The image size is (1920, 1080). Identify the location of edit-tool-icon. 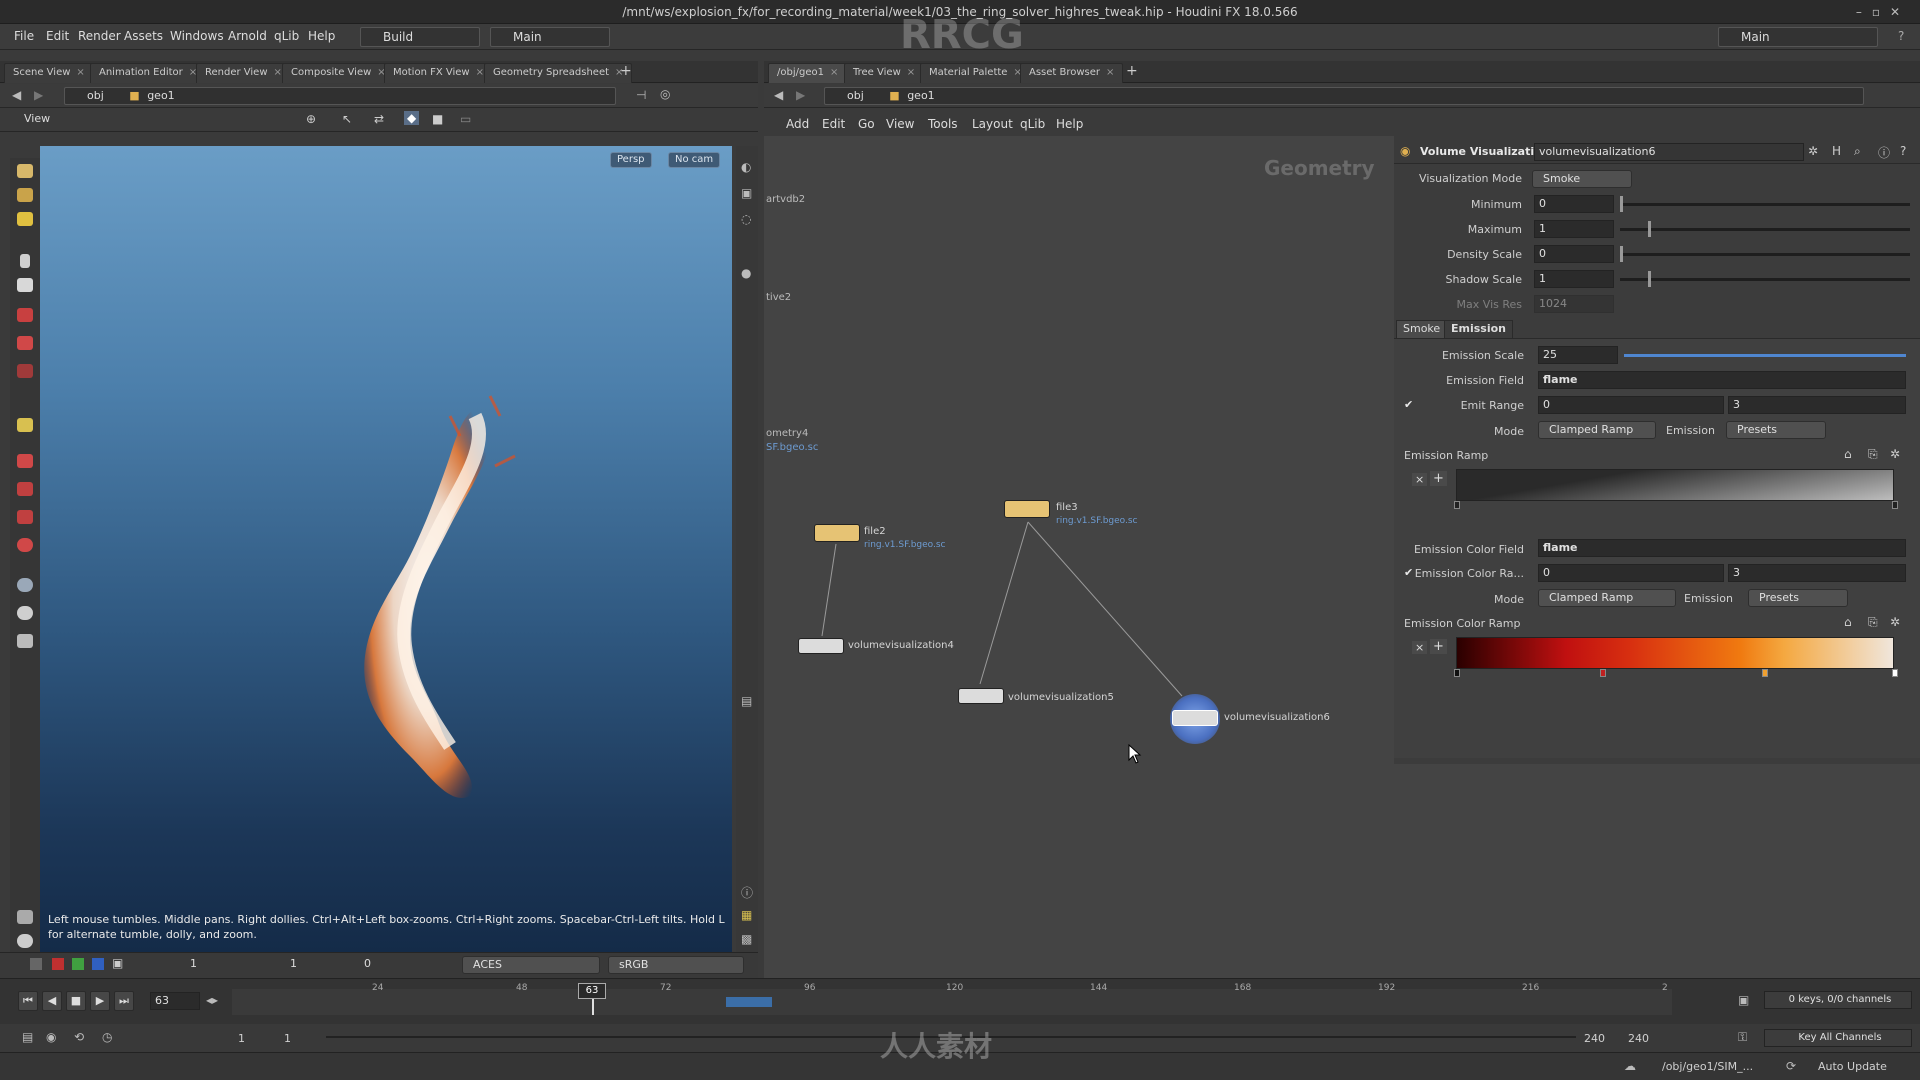
(25, 425).